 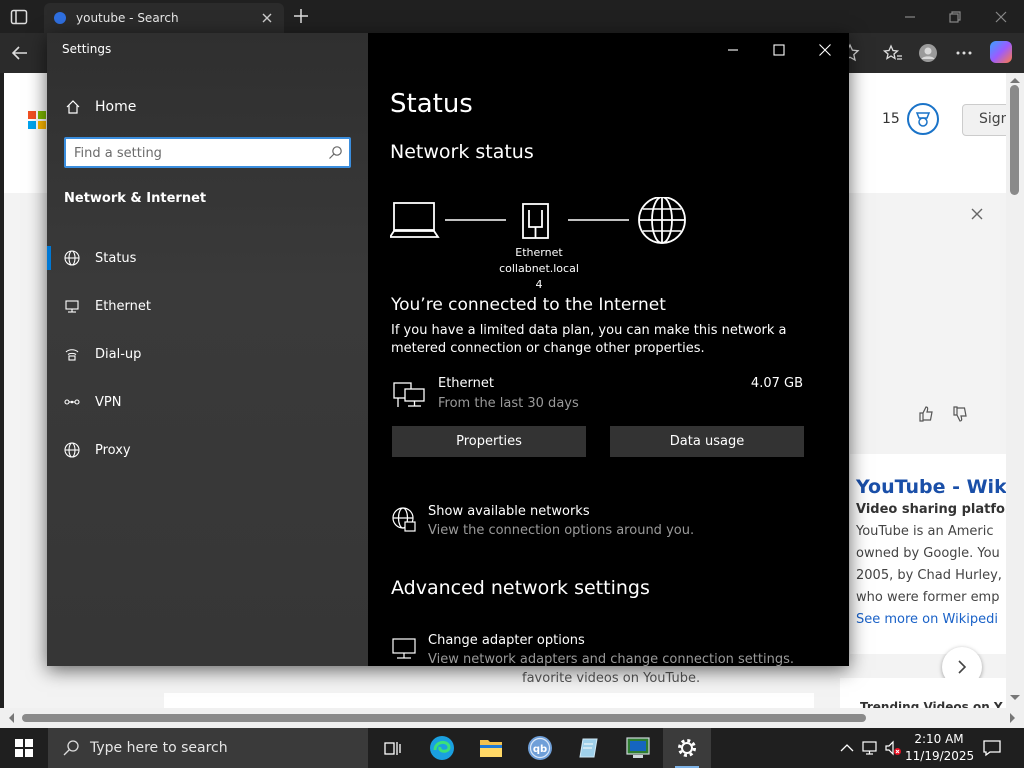 I want to click on scroll-right-icon, so click(x=1015, y=718).